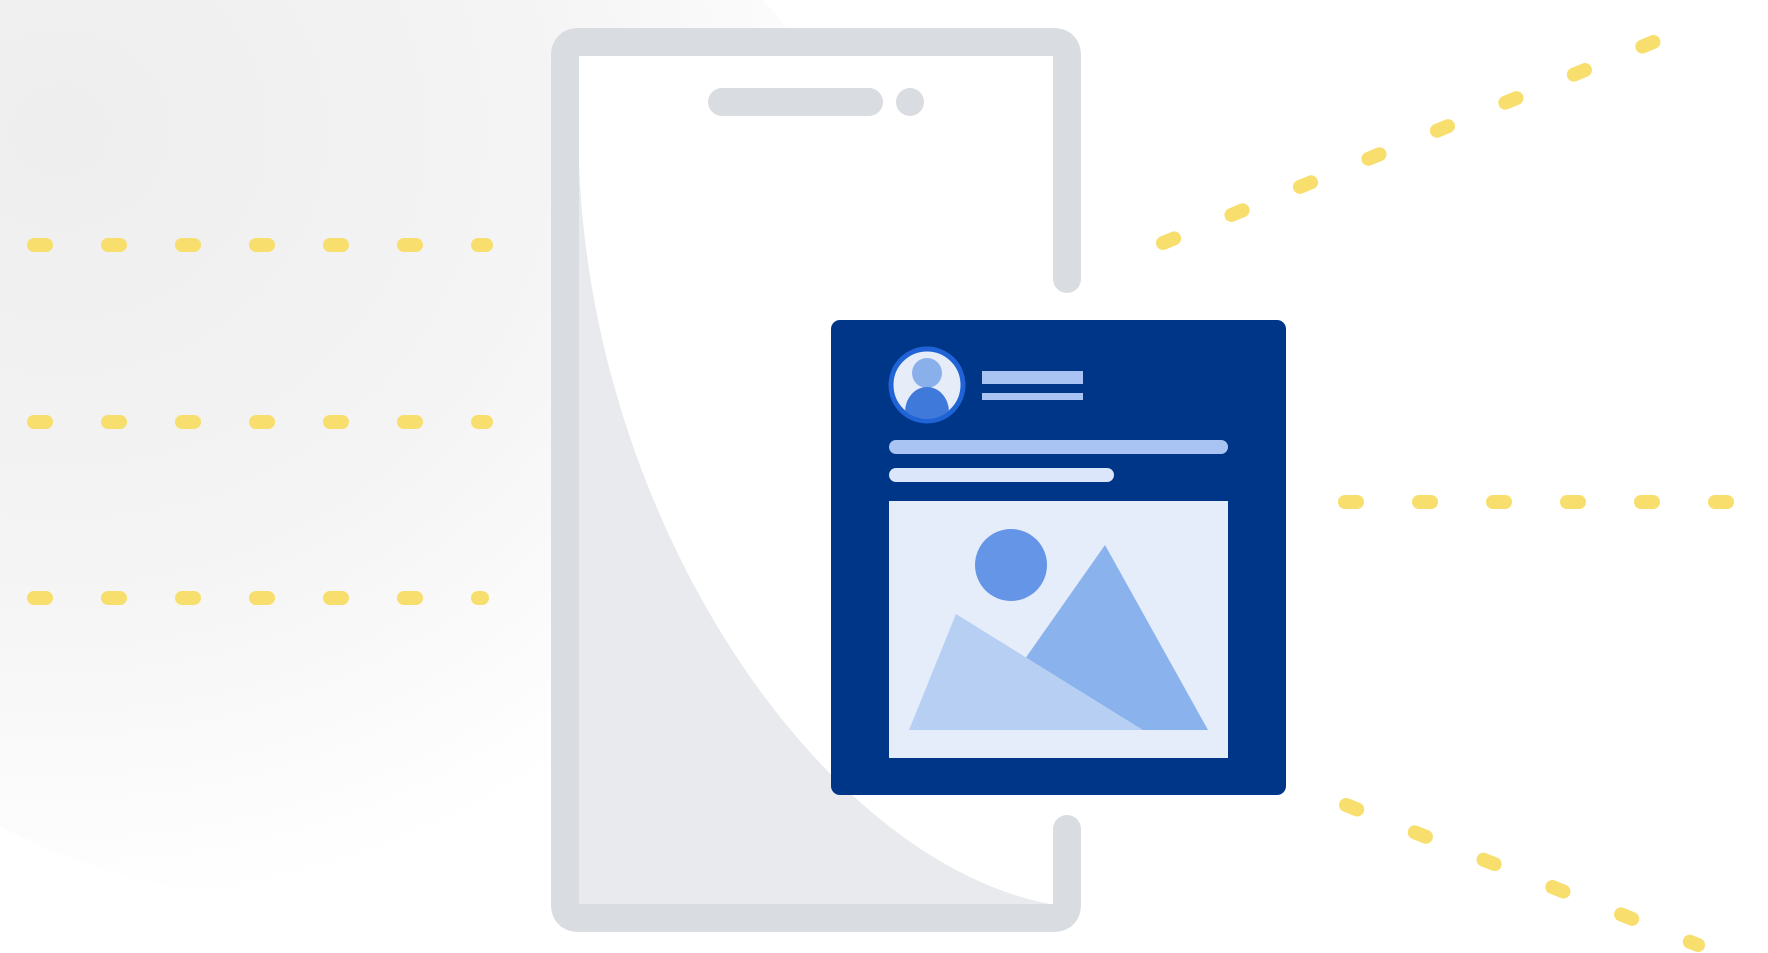 This screenshot has height=953, width=1768. I want to click on post-card, so click(1058, 557).